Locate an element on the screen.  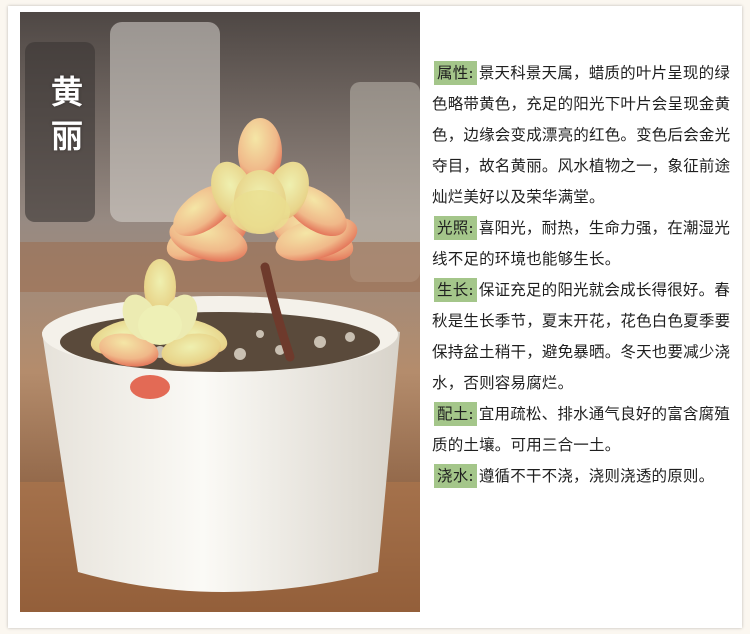
section-text: 遵循不干不浇，浇则浇透的原则。 is located at coordinates (596, 476).